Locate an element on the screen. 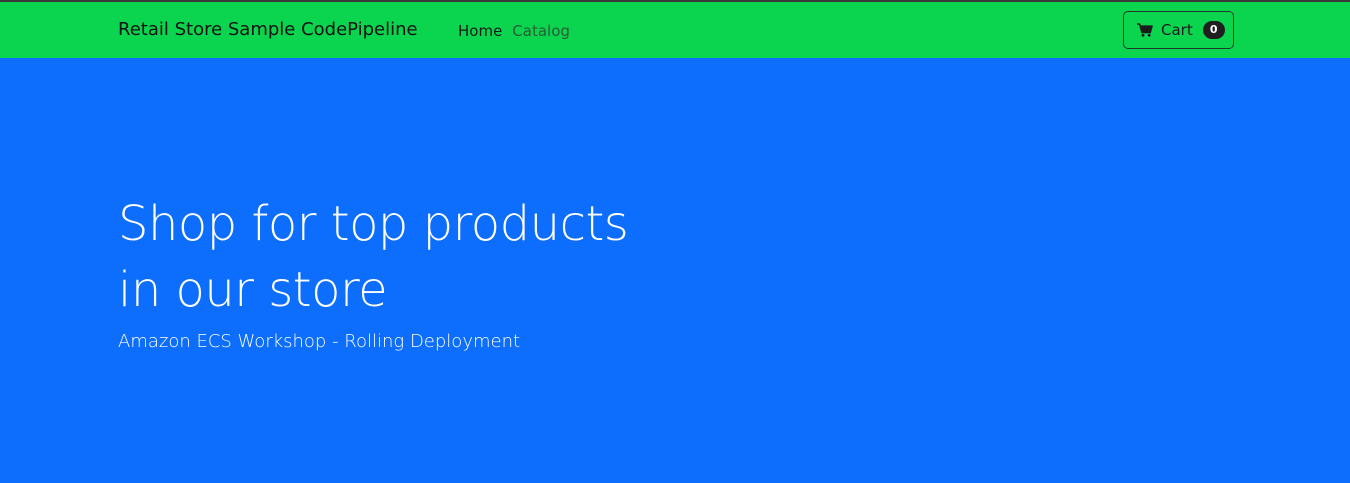  nav-links: Home Catalog is located at coordinates (514, 31).